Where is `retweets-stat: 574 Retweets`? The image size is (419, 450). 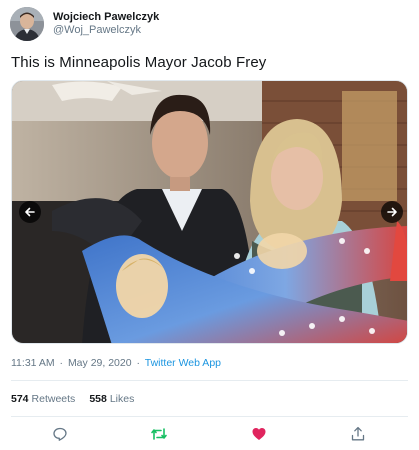 retweets-stat: 574 Retweets is located at coordinates (43, 399).